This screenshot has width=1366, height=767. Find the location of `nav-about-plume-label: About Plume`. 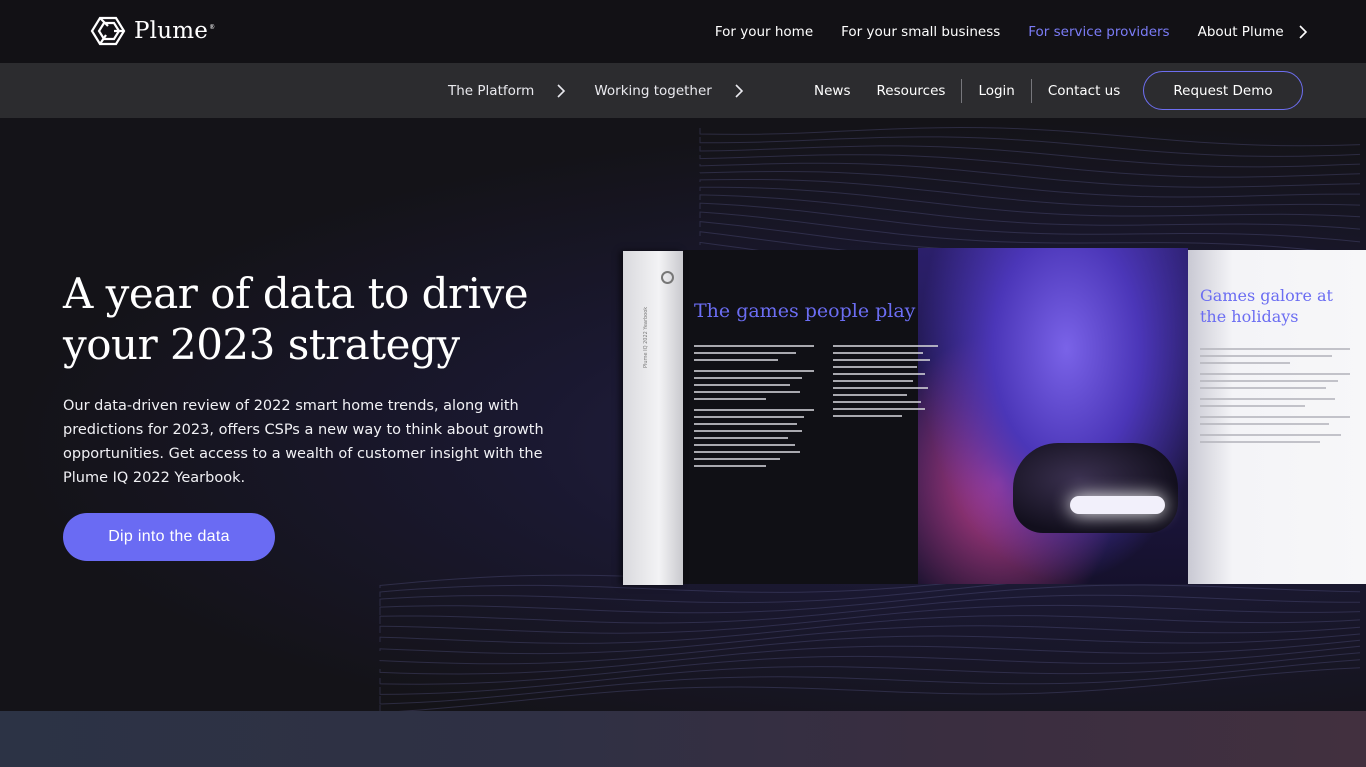

nav-about-plume-label: About Plume is located at coordinates (1240, 31).